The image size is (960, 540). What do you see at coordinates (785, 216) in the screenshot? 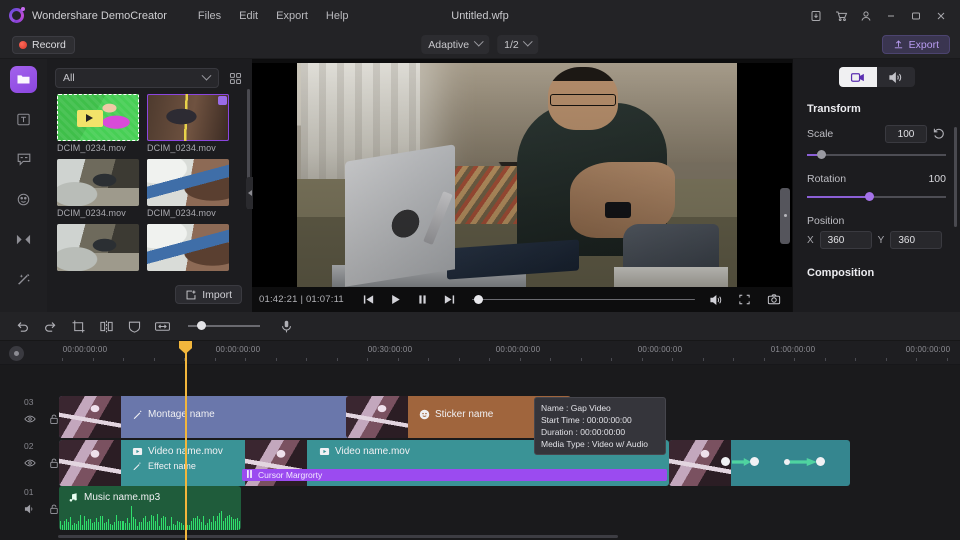
I see `preview-resize-handle` at bounding box center [785, 216].